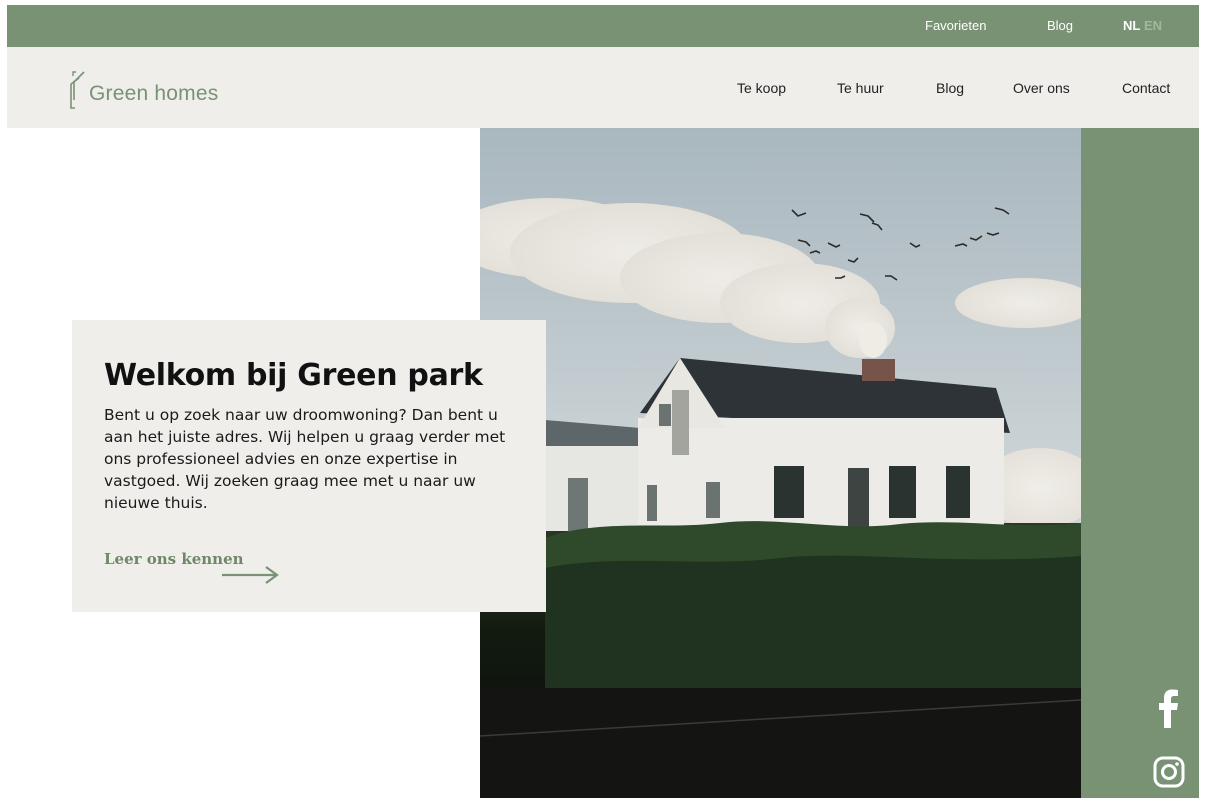 This screenshot has width=1206, height=798. I want to click on logo: Green homes, so click(157, 87).